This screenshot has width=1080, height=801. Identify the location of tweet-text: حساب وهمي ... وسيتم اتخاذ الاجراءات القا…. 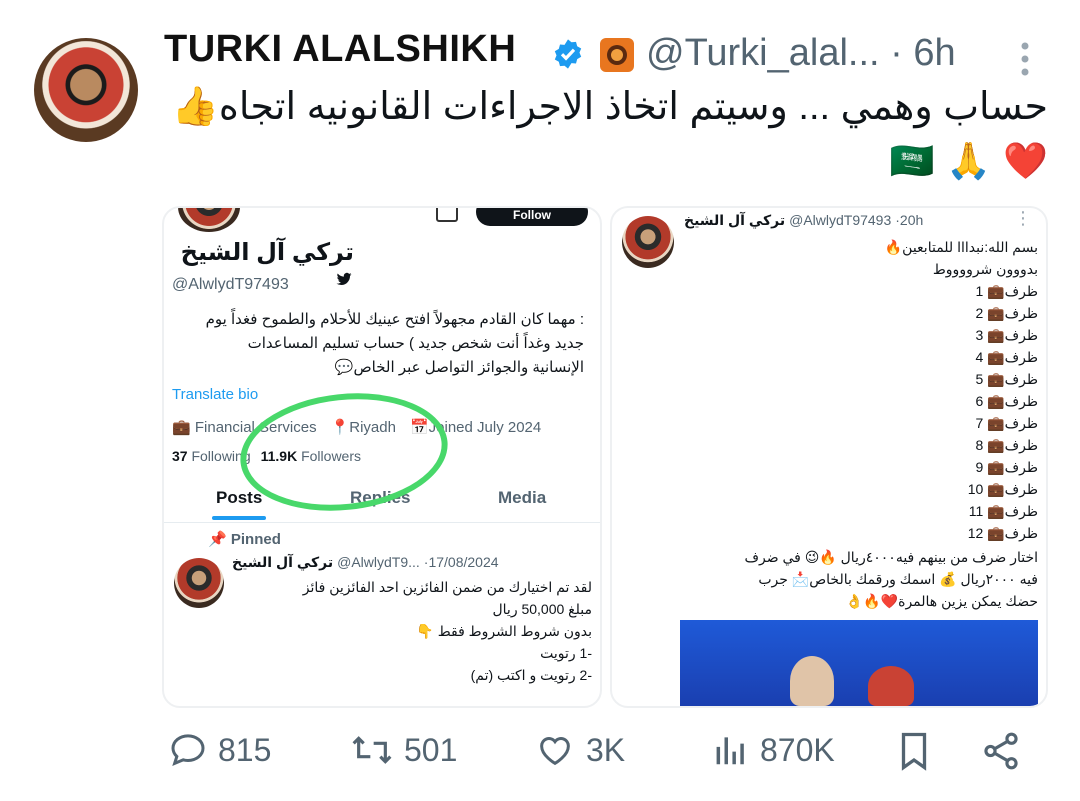
(609, 107).